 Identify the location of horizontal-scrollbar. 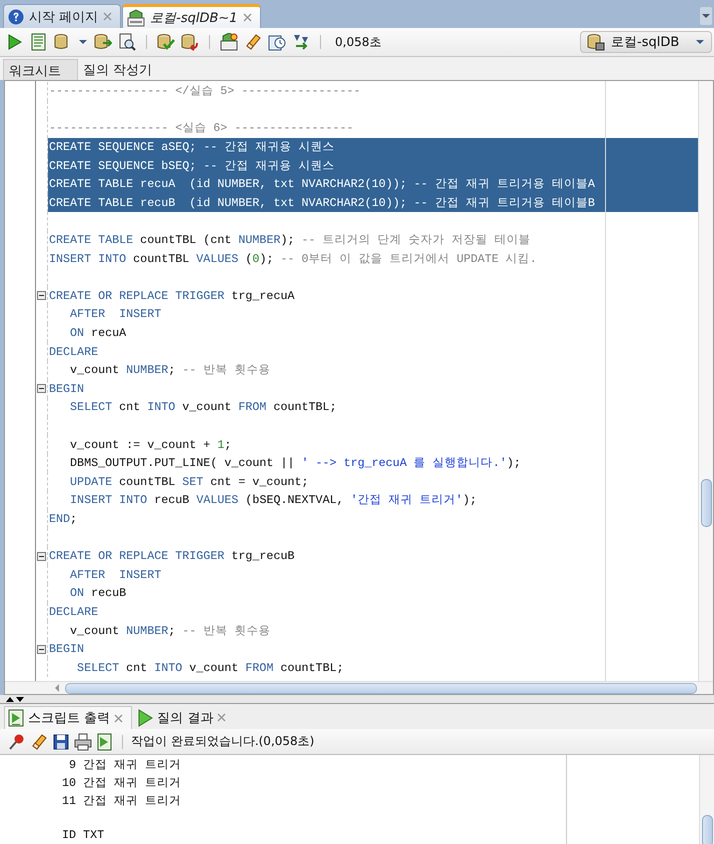
(359, 687).